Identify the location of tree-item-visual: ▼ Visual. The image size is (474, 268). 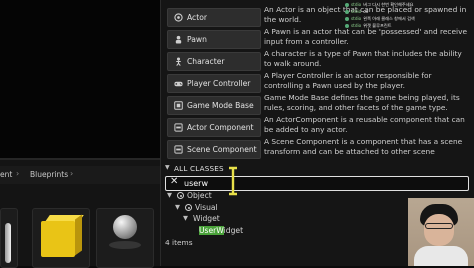
(215, 208).